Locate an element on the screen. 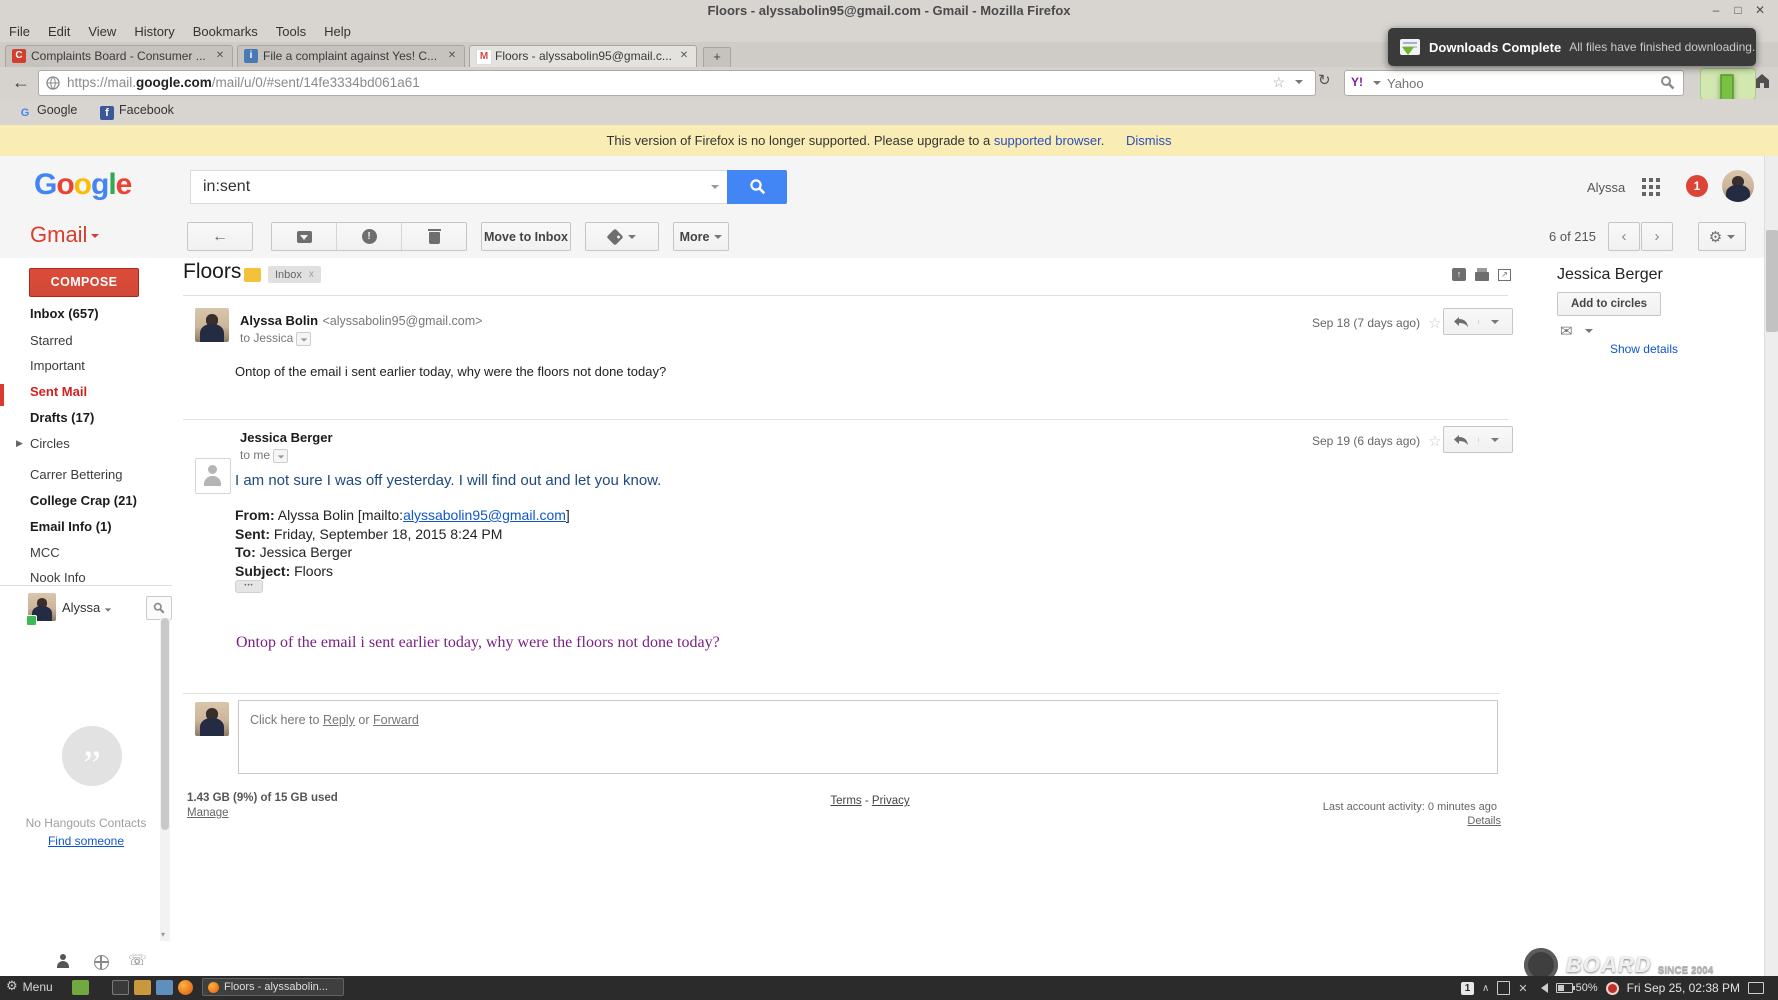  sidebar-item-carrer-bettering: Carrer Bettering is located at coordinates (76, 474).